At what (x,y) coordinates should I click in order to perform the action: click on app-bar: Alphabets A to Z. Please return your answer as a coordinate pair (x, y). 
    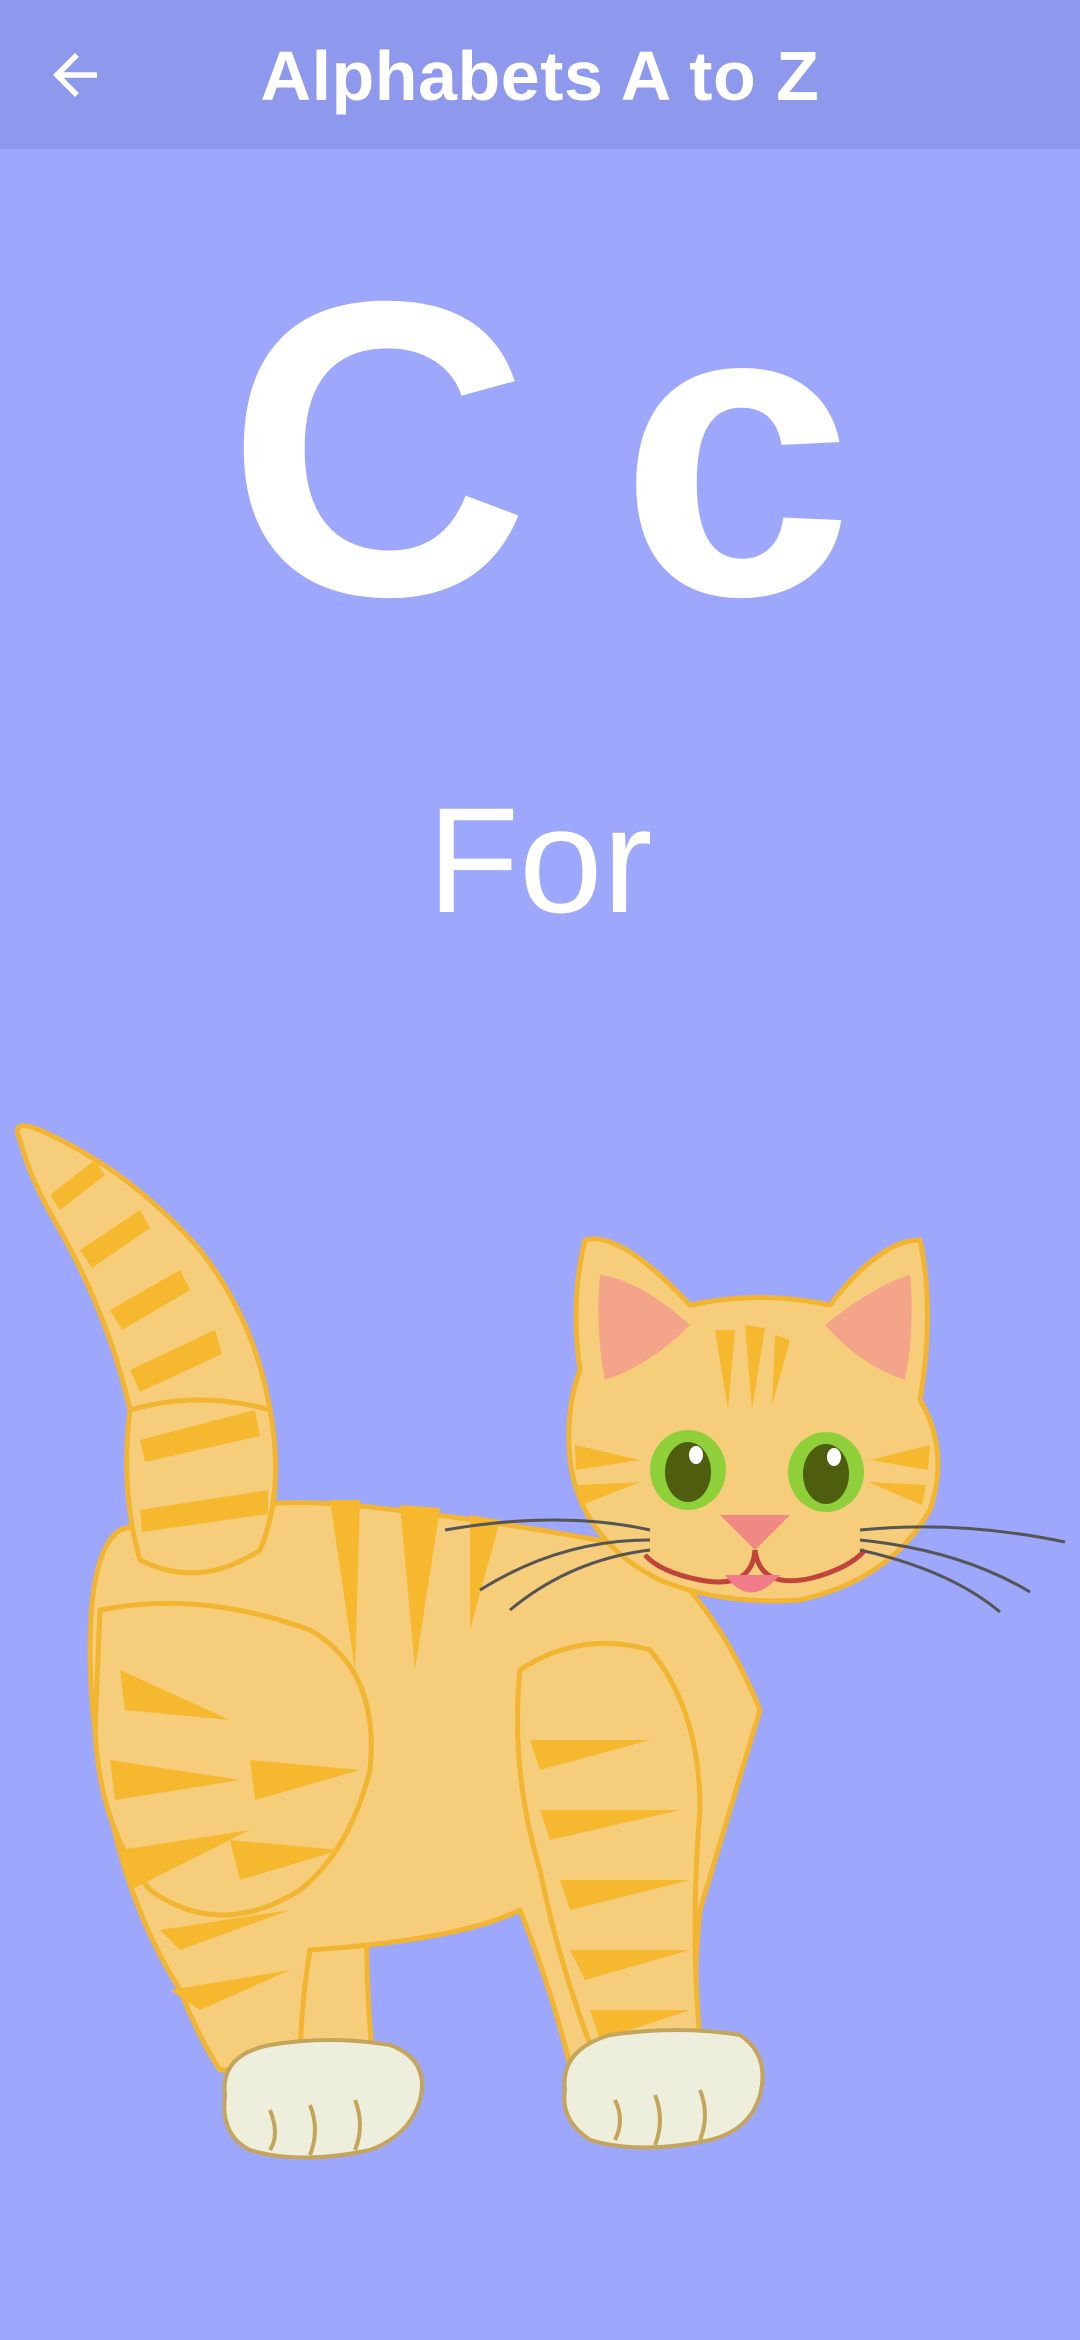
    Looking at the image, I should click on (540, 74).